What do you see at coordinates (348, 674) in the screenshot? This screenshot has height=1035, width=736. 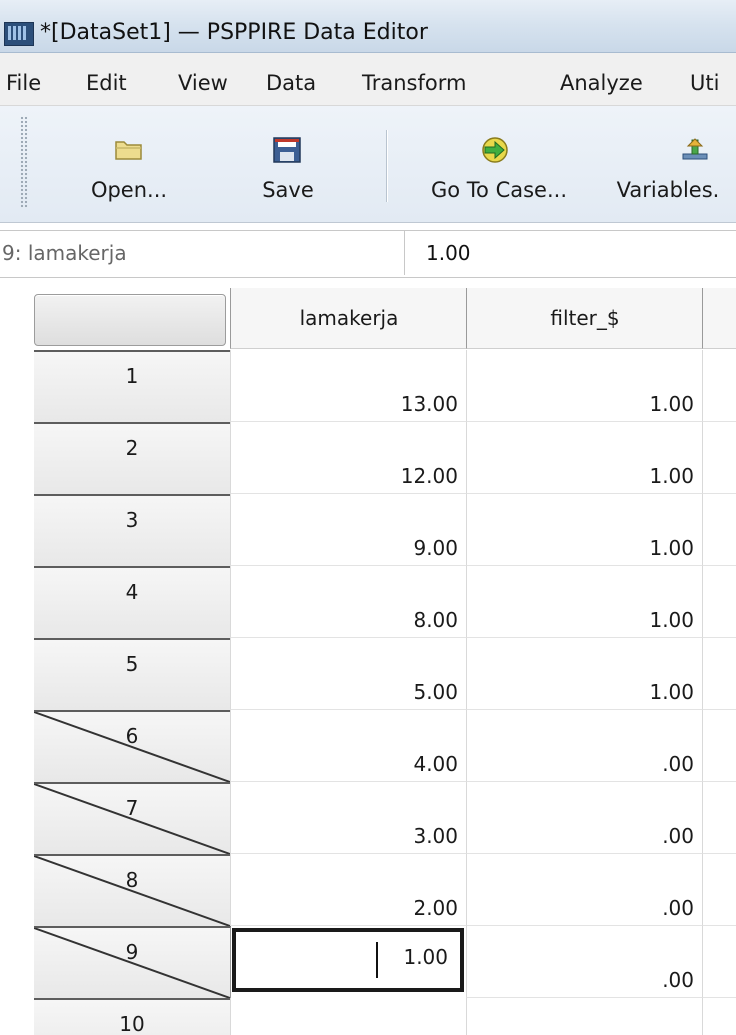 I see `cell-lamakerja: 5.00` at bounding box center [348, 674].